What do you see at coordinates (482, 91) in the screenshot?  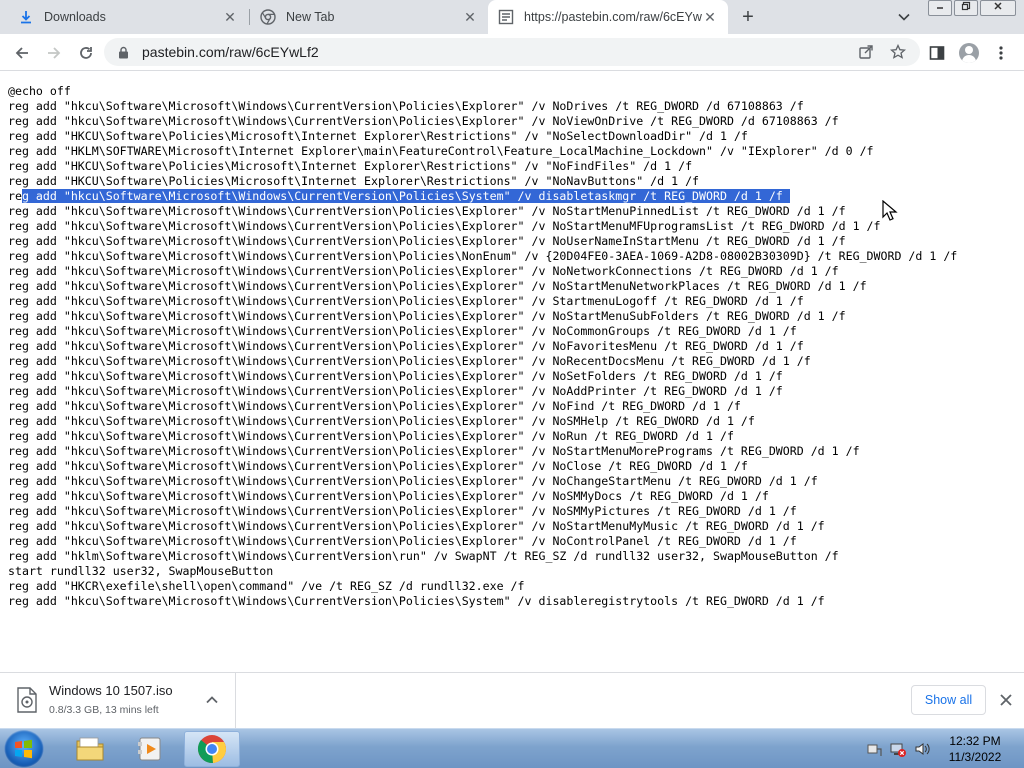 I see `text-line: @echo off` at bounding box center [482, 91].